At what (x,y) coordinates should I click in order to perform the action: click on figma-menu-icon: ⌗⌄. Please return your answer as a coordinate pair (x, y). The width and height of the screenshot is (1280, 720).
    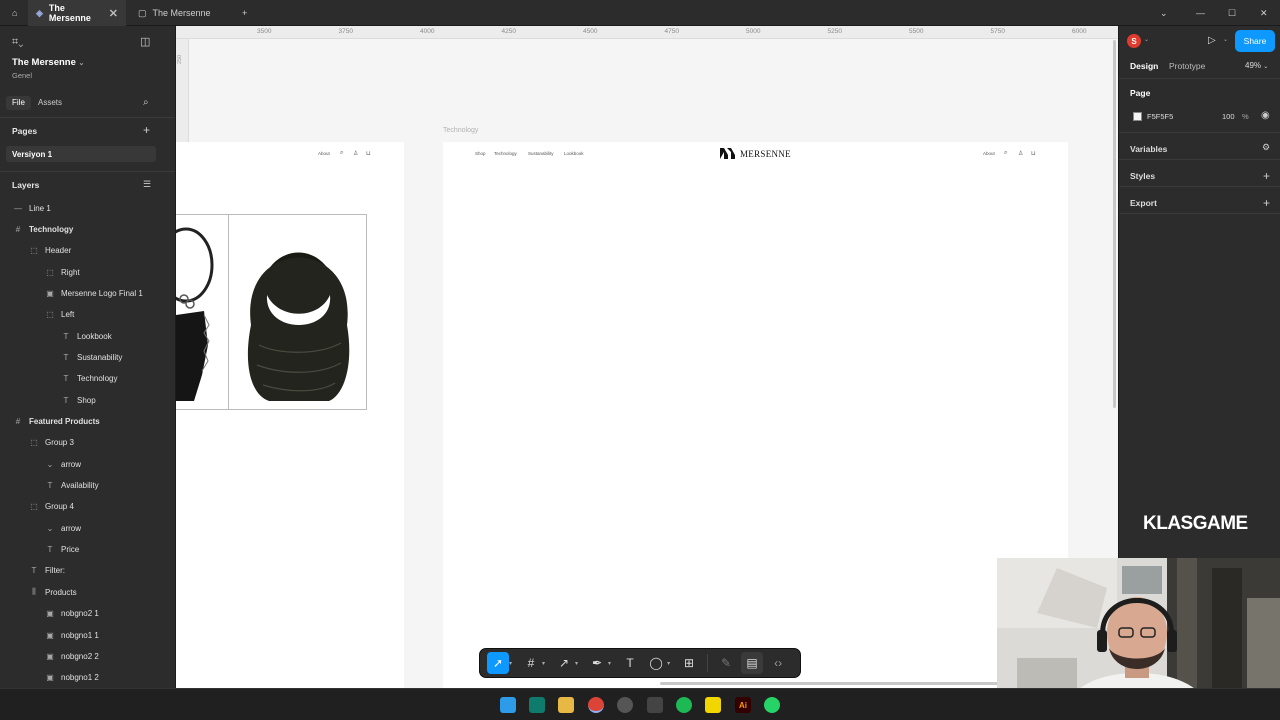
    Looking at the image, I should click on (17, 42).